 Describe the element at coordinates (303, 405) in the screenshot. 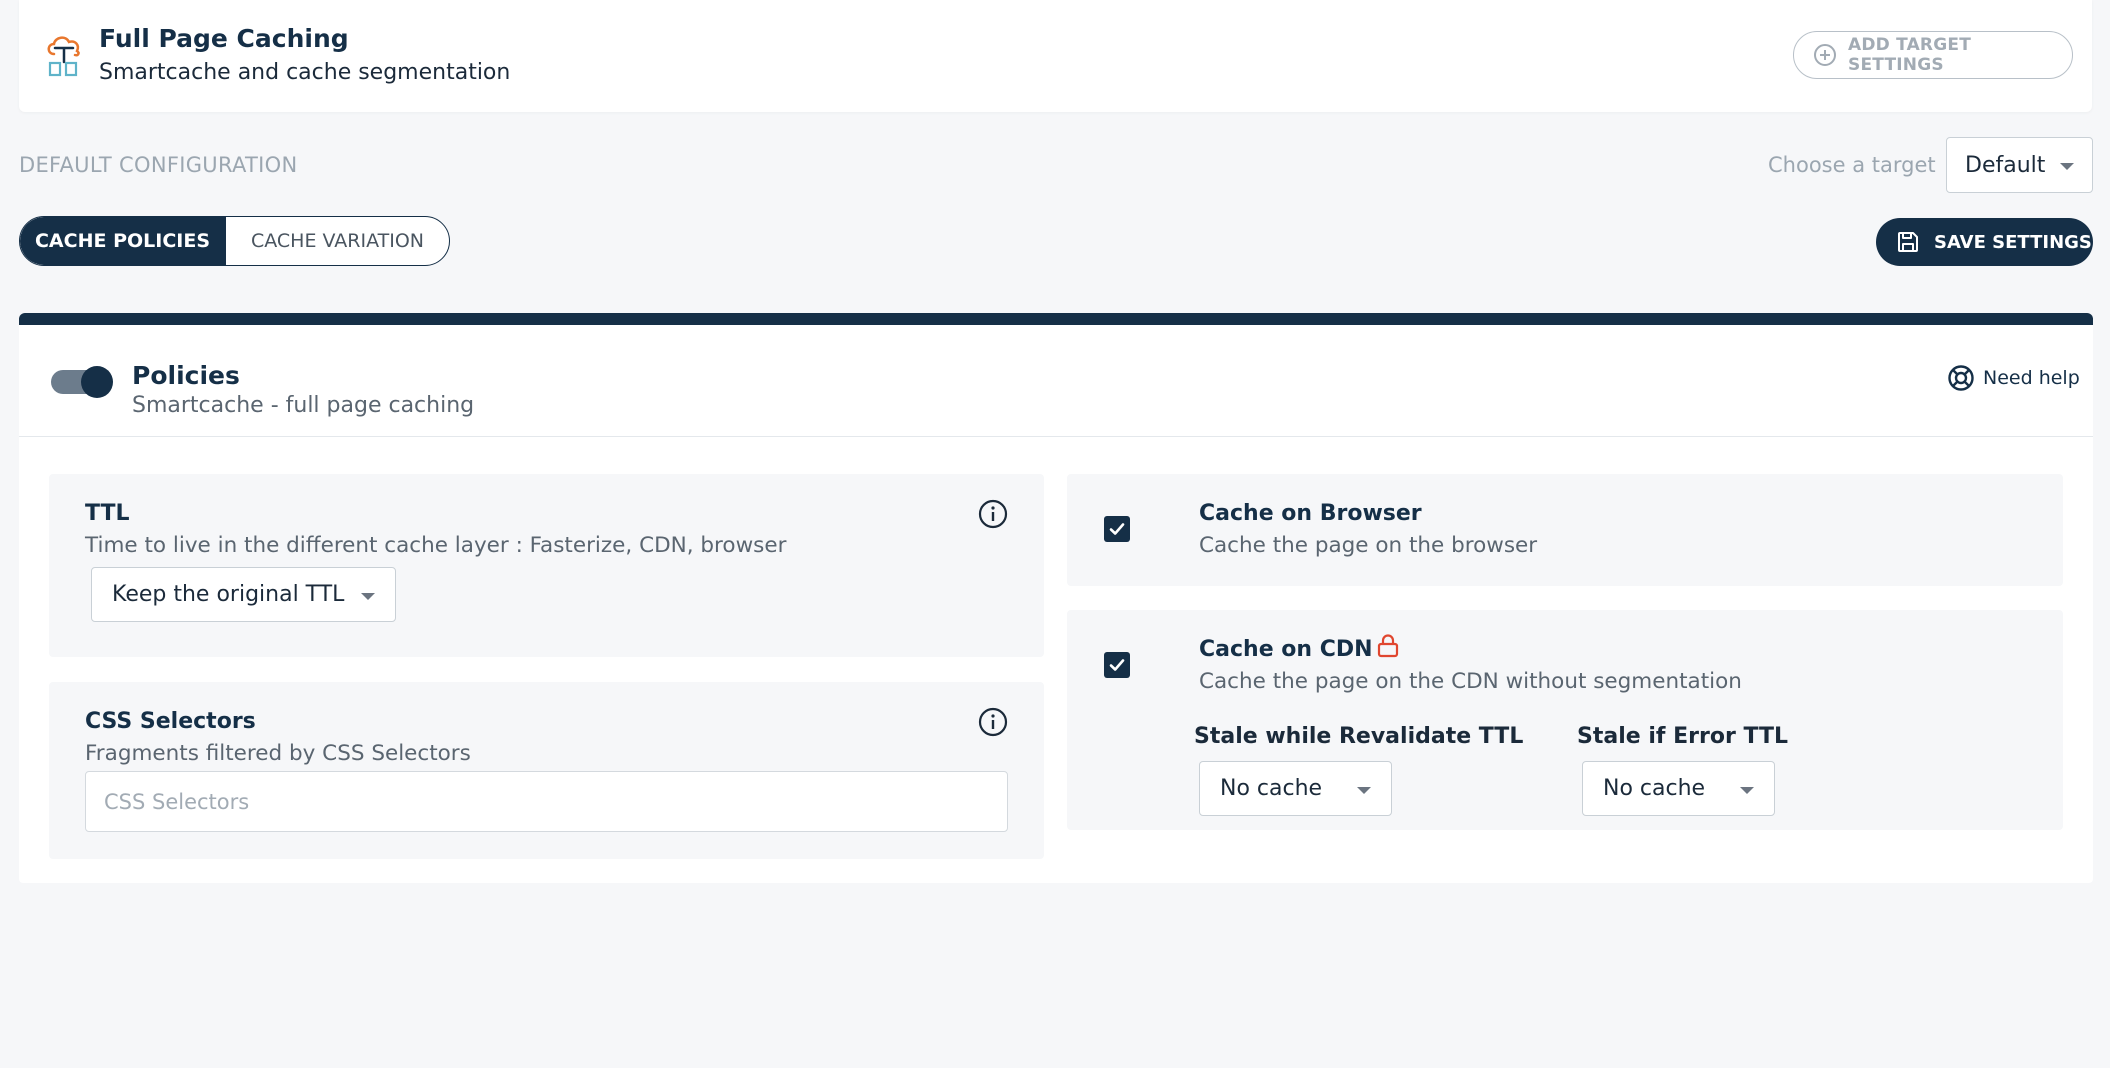

I see `policies-subtitle: Smartcache - full page caching` at that location.